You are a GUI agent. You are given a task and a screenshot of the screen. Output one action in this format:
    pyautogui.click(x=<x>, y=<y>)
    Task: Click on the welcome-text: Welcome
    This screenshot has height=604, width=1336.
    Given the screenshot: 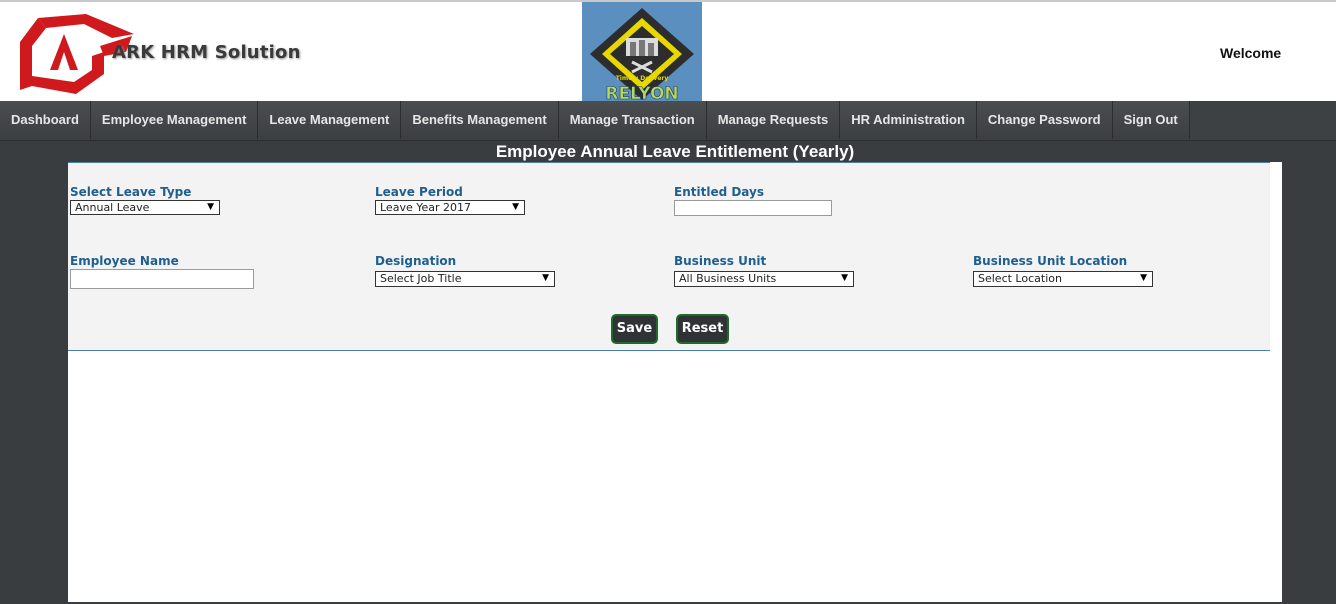 What is the action you would take?
    pyautogui.click(x=1251, y=53)
    